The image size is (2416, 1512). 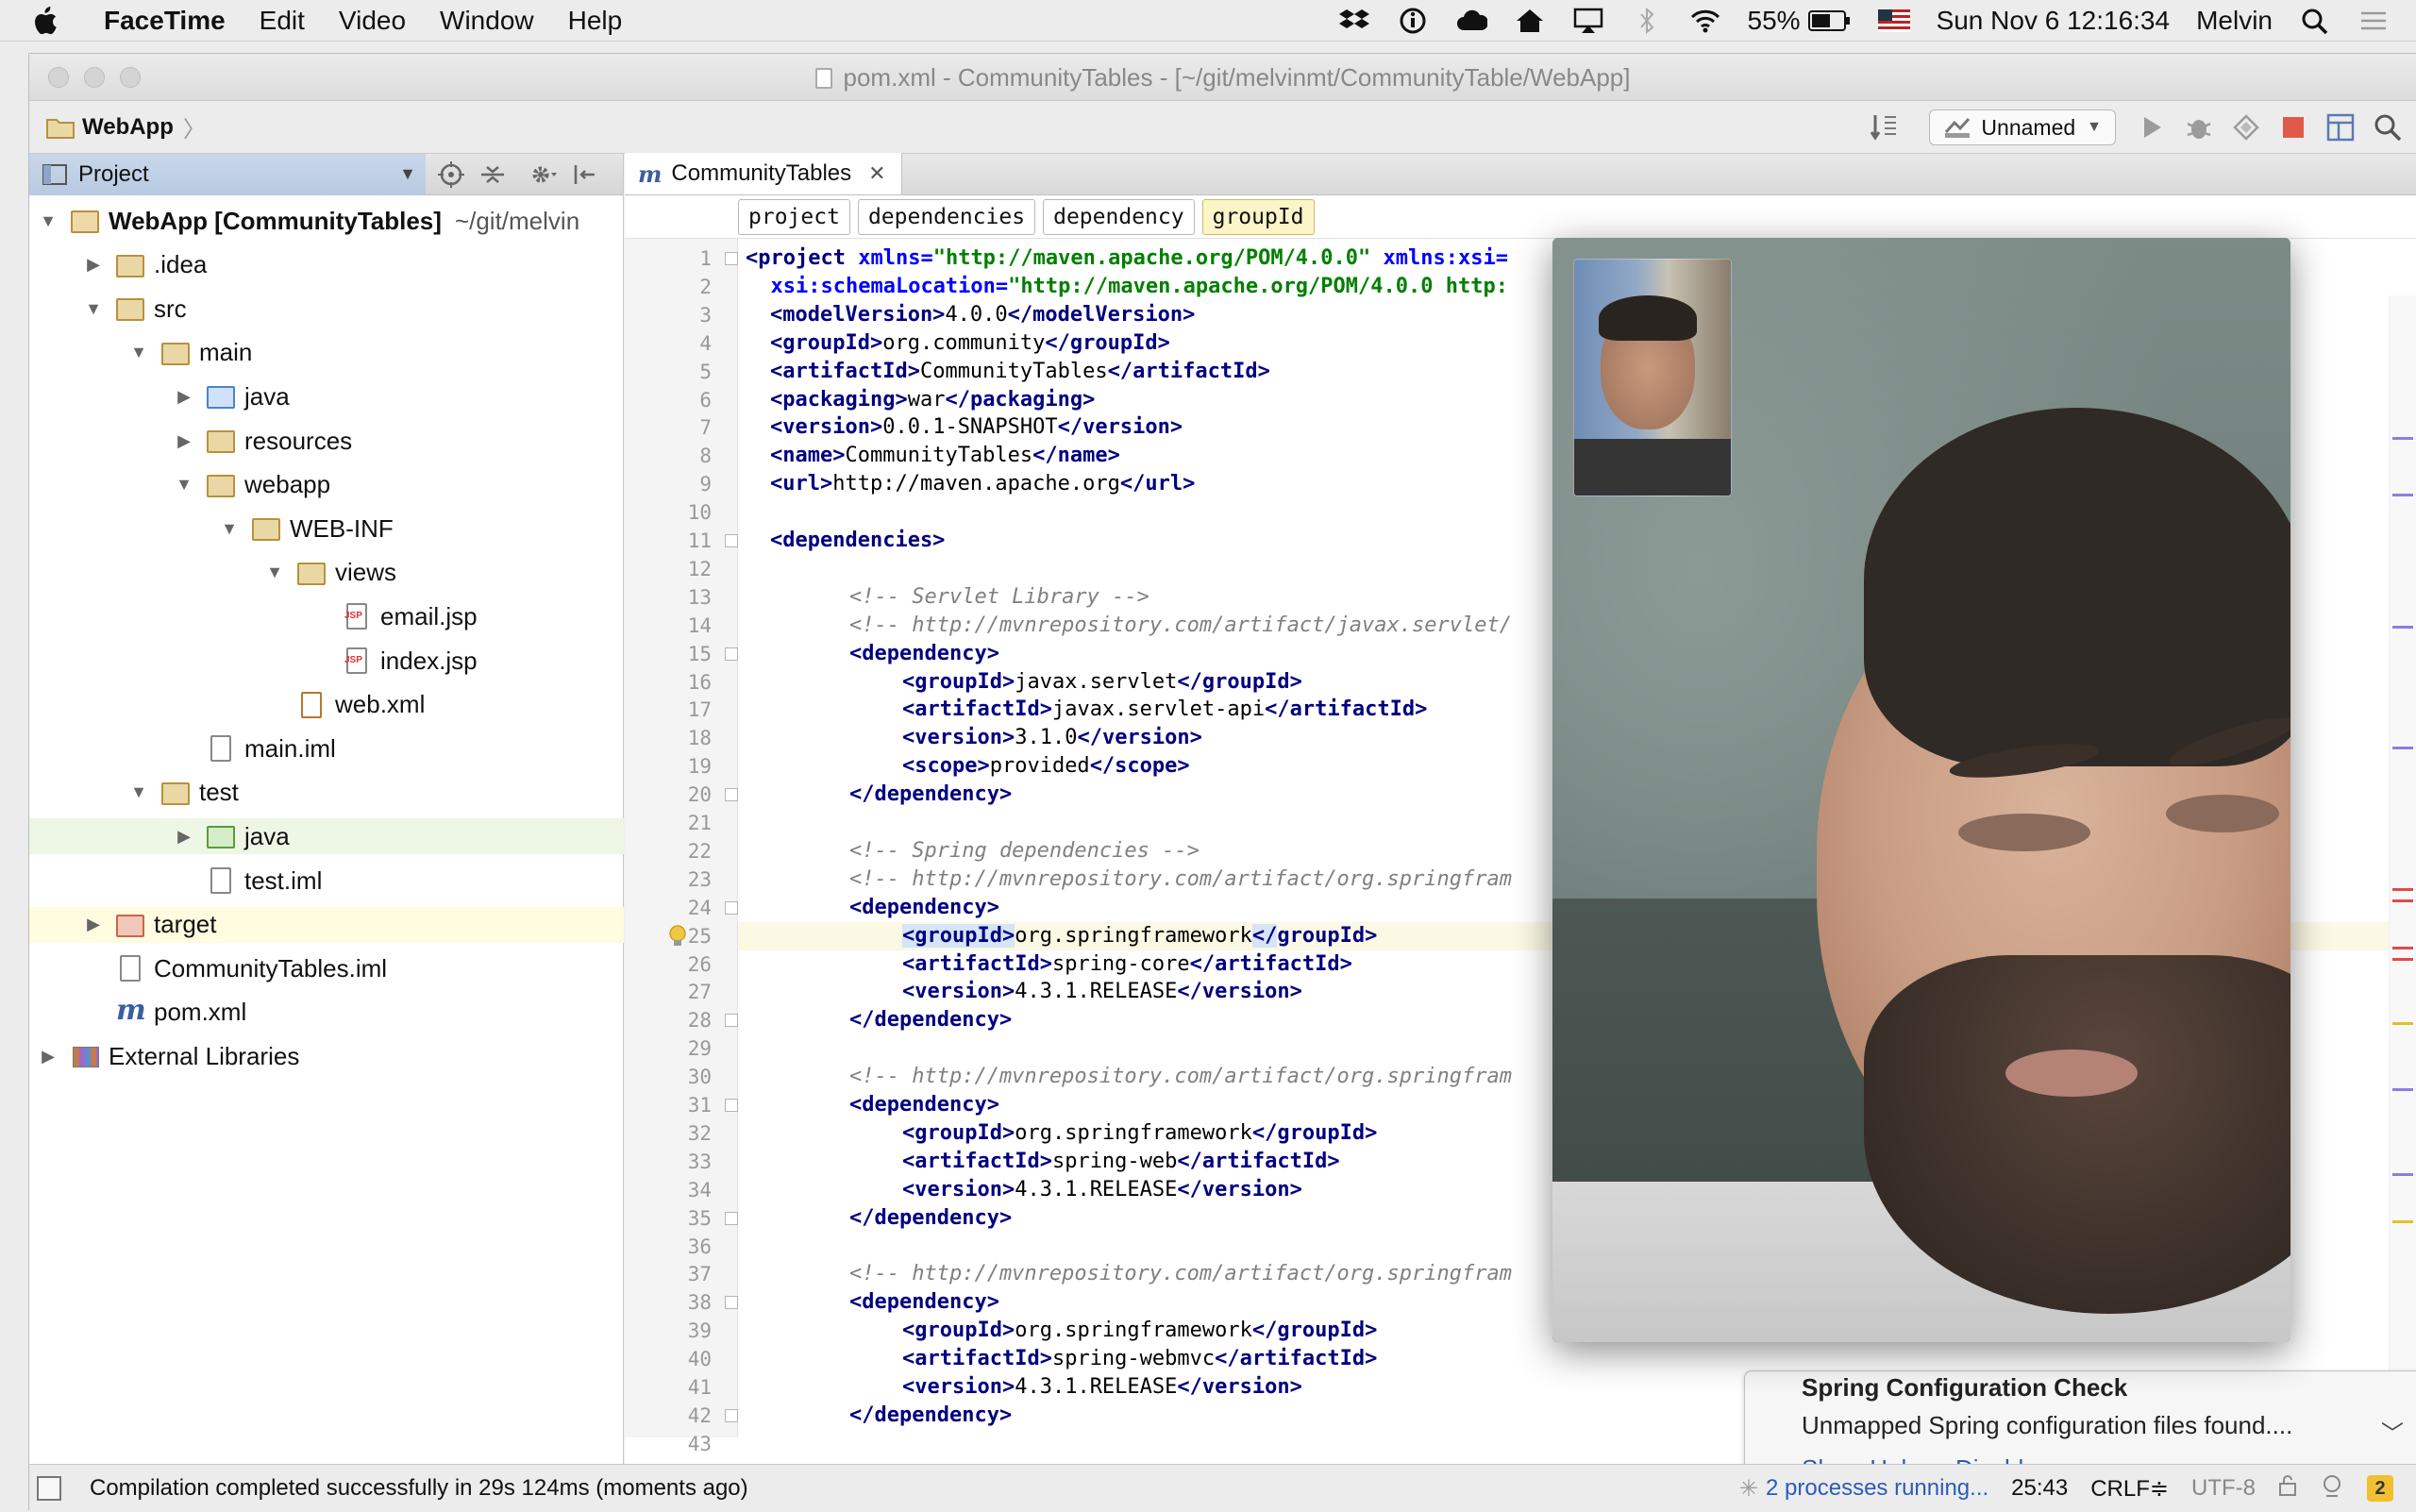 What do you see at coordinates (1004, 372) in the screenshot?
I see `code-line: <artifactId>CommunityTables</artifactId>` at bounding box center [1004, 372].